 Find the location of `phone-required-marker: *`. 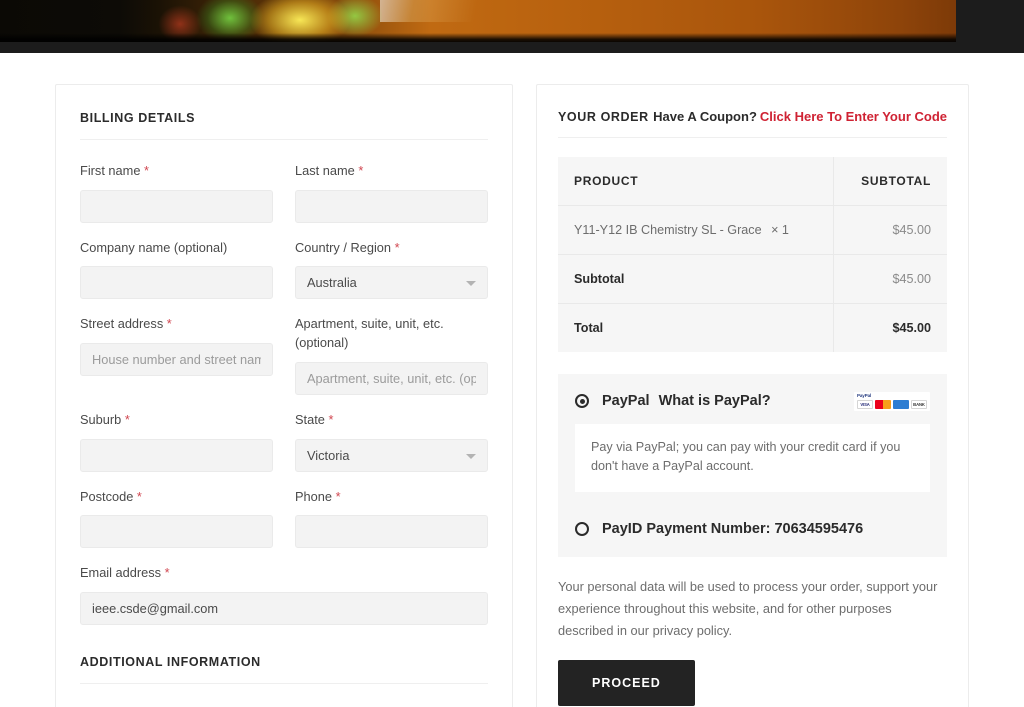

phone-required-marker: * is located at coordinates (338, 496).